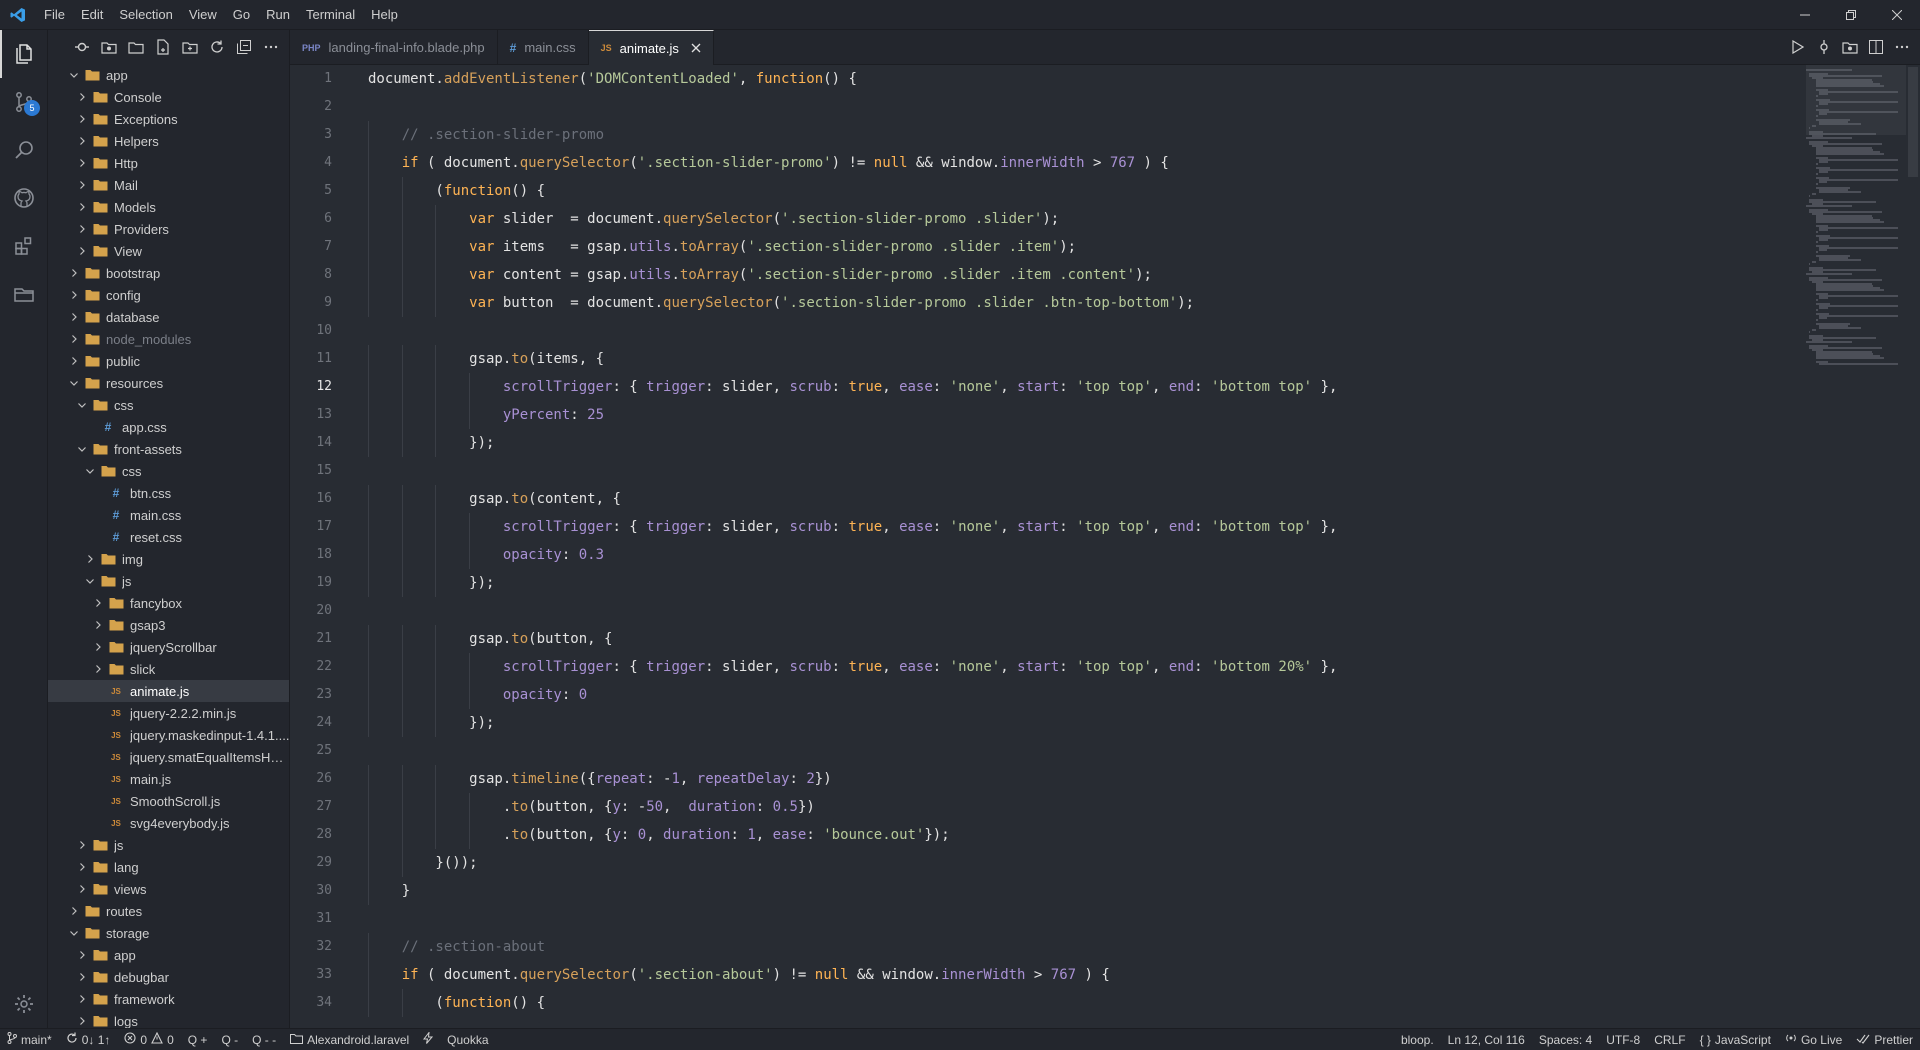  What do you see at coordinates (168, 339) in the screenshot?
I see `tree-folder-row: node_modules` at bounding box center [168, 339].